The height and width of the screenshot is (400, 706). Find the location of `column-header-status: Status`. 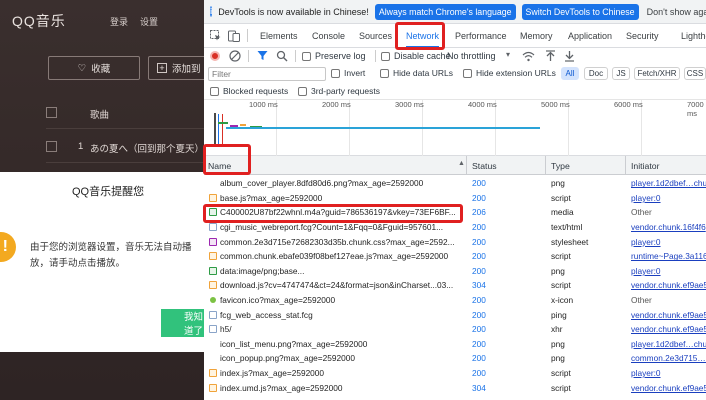

column-header-status: Status is located at coordinates (484, 166).